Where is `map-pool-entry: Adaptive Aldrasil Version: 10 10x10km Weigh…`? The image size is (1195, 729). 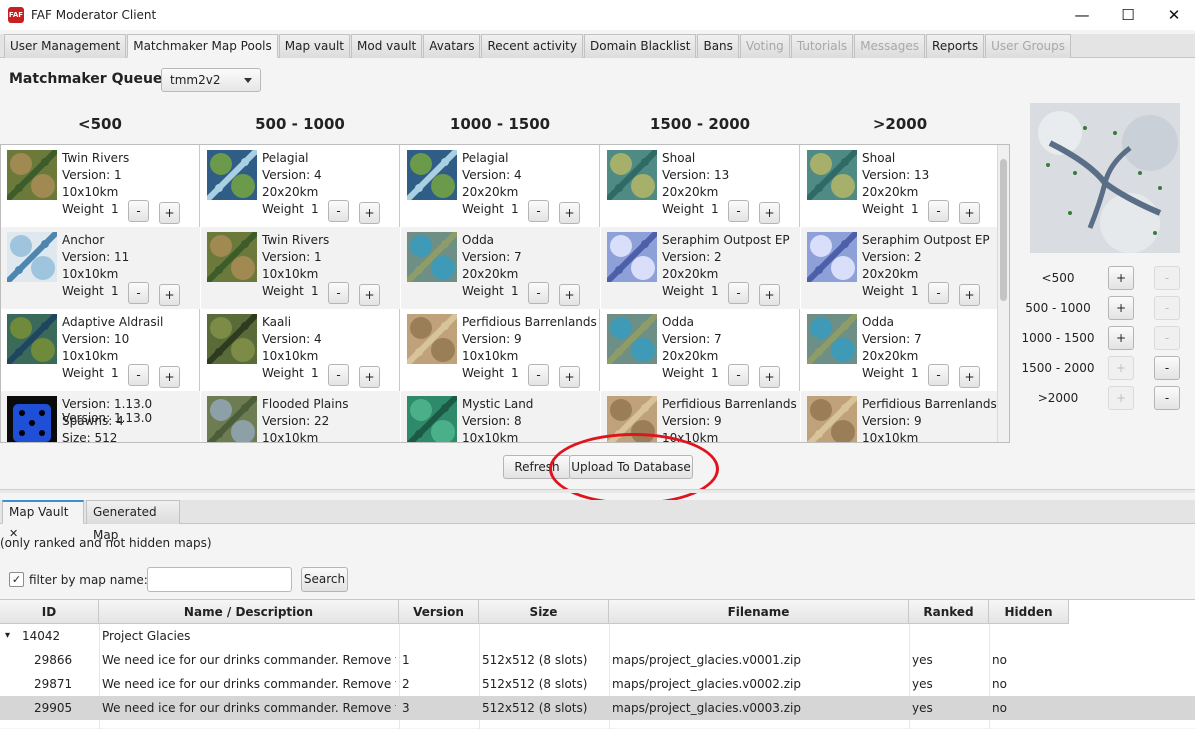 map-pool-entry: Adaptive Aldrasil Version: 10 10x10km Weigh… is located at coordinates (100, 350).